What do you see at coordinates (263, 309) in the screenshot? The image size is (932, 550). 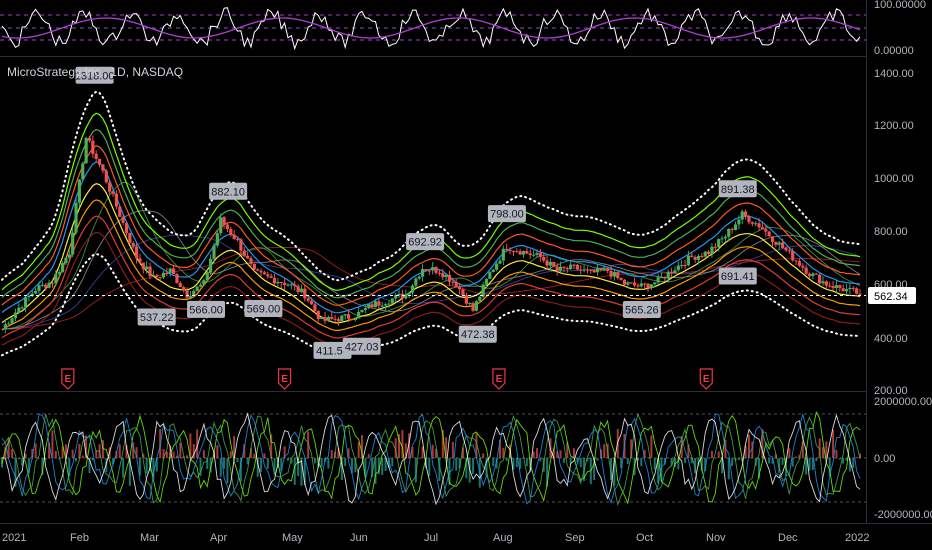 I see `price-callout: 569.00` at bounding box center [263, 309].